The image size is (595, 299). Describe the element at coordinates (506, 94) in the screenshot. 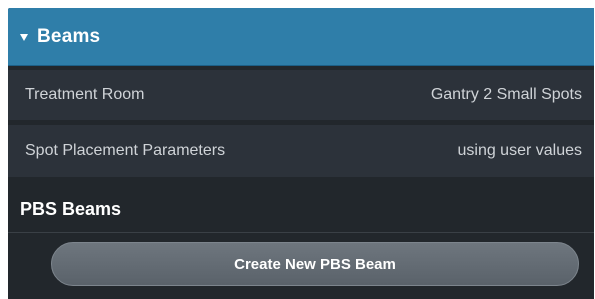

I see `treatment-room-value: Gantry 2 Small Spots` at that location.